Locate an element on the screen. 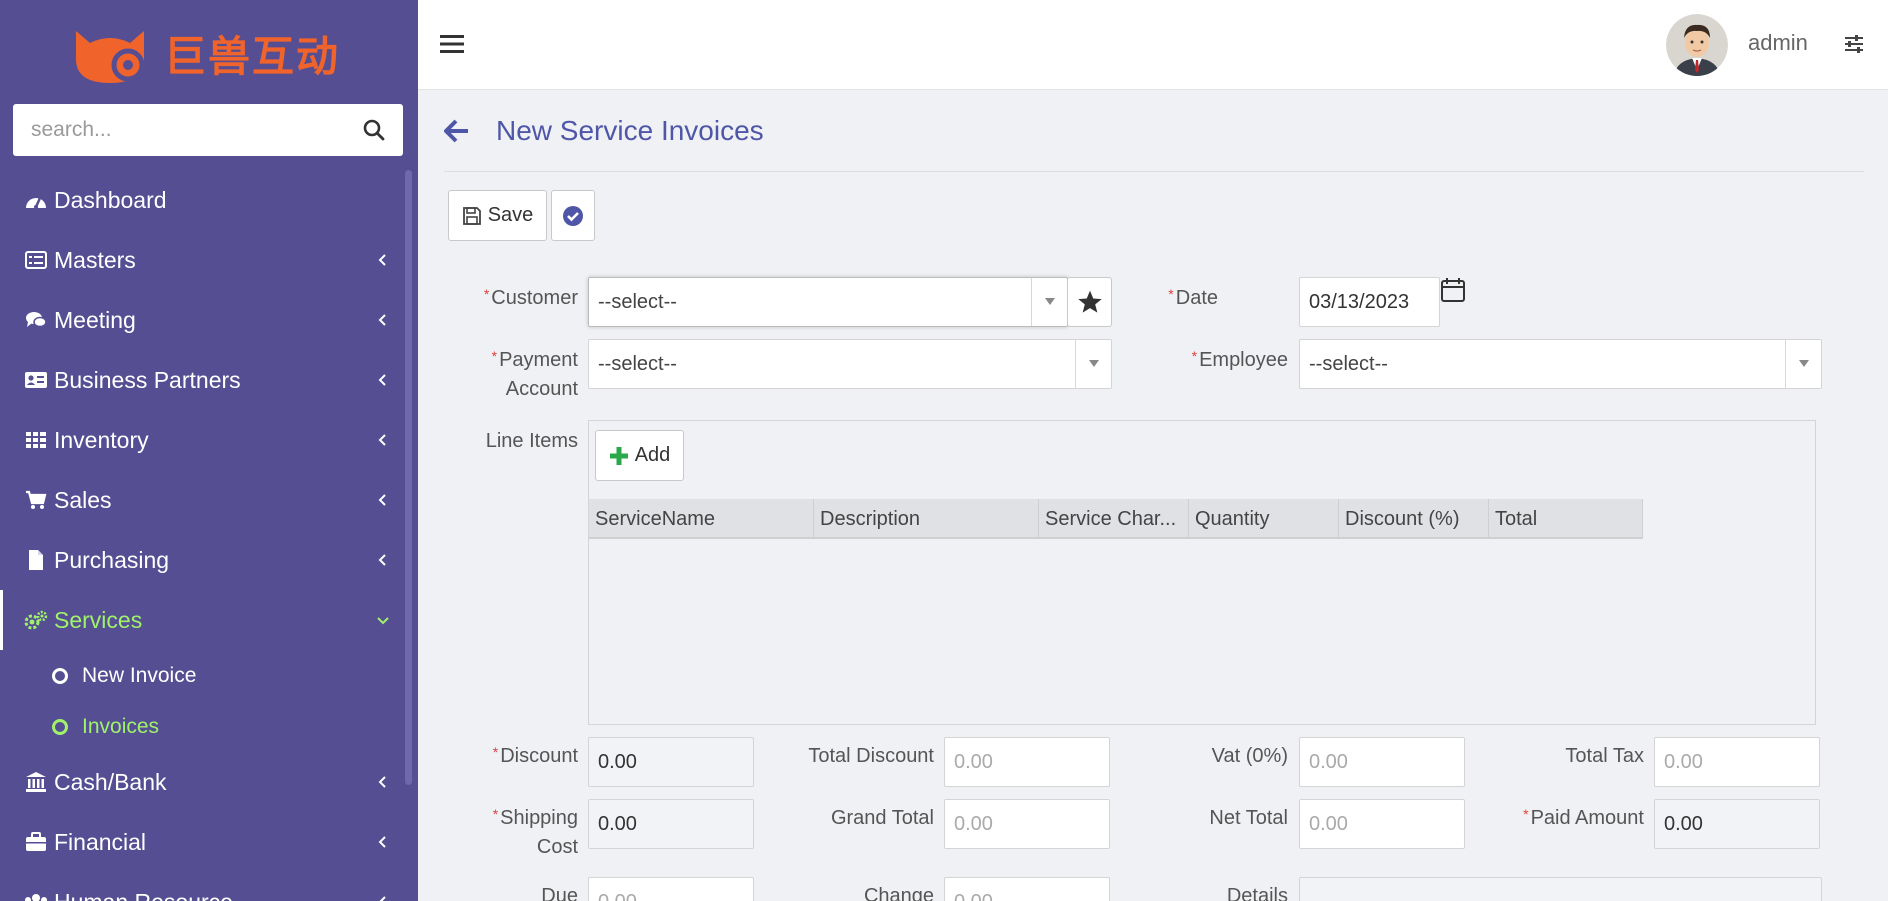 The width and height of the screenshot is (1888, 901). change-input: 0.00 is located at coordinates (1027, 889).